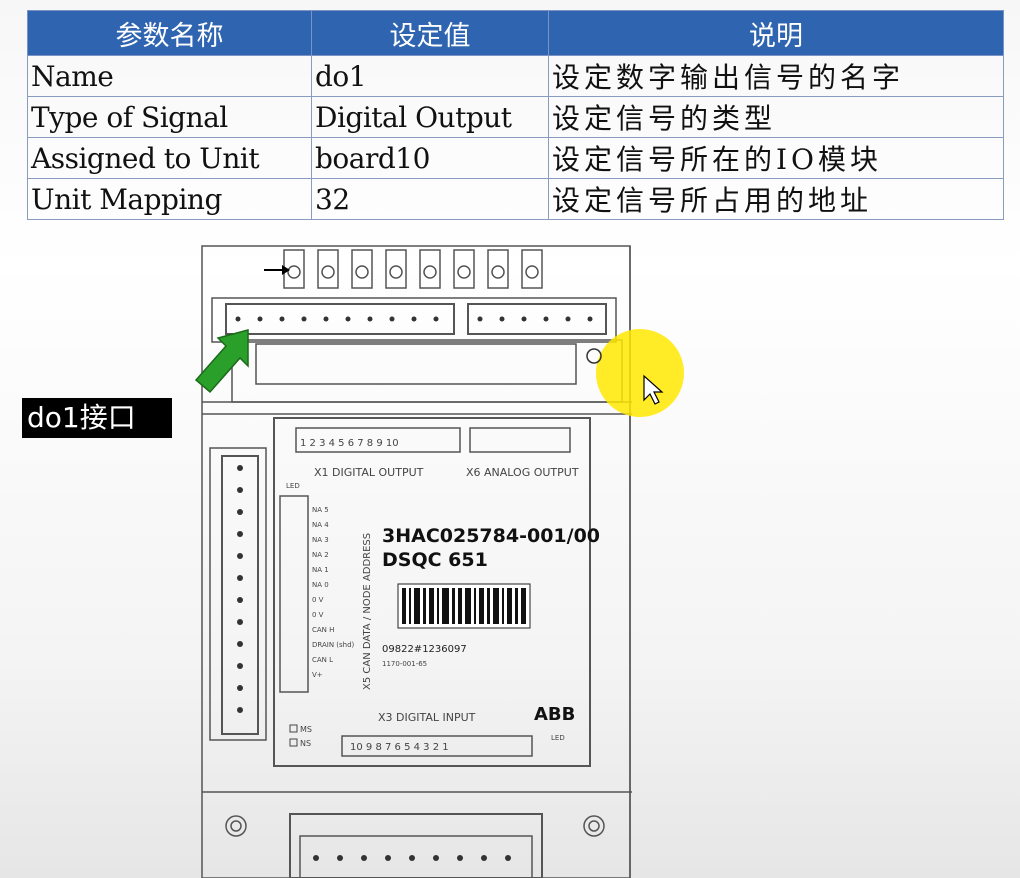 The width and height of the screenshot is (1020, 878). Describe the element at coordinates (349, 443) in the screenshot. I see `x1-pin-numbers: 1 2 3 4 5 6 7 8 9 10` at that location.